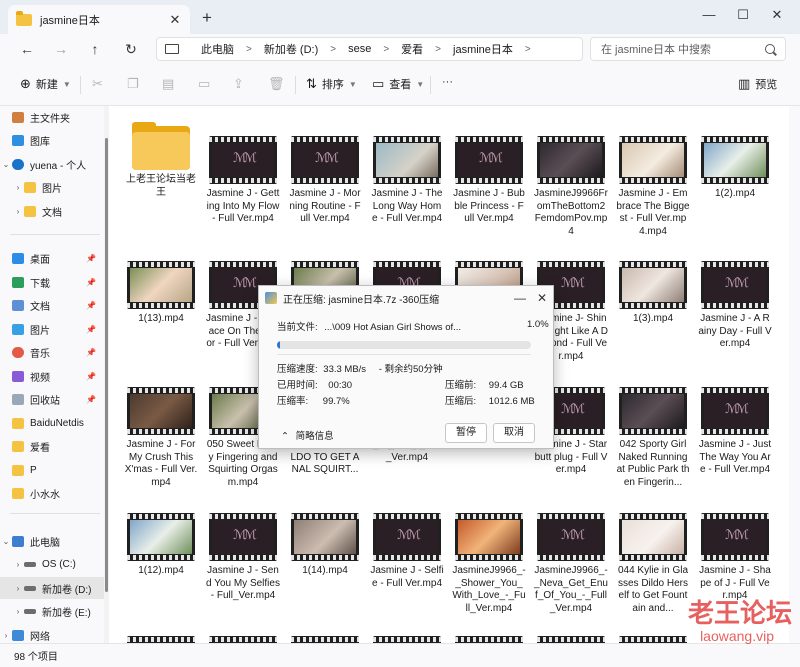  Describe the element at coordinates (359, 49) in the screenshot. I see `breadcrumb-sese: sese` at that location.